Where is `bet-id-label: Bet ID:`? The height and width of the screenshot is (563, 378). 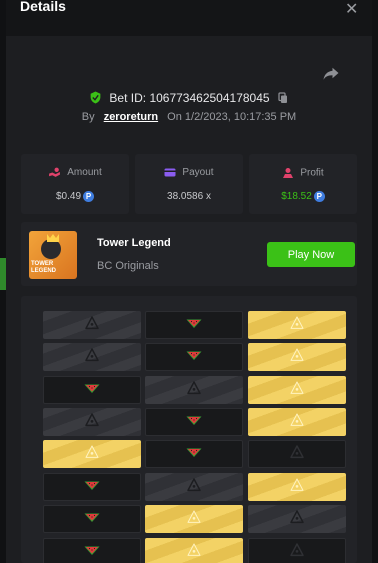 bet-id-label: Bet ID: is located at coordinates (128, 97).